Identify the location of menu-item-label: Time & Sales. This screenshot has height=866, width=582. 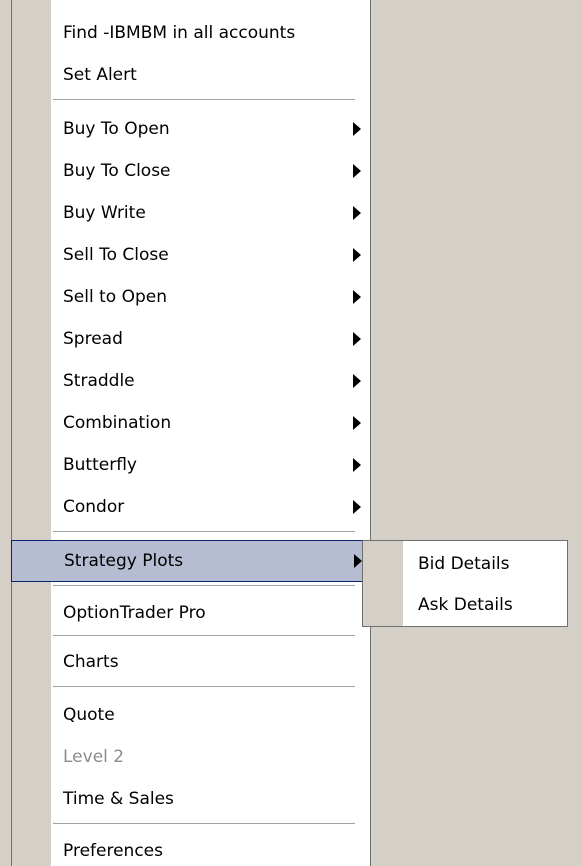
(118, 799).